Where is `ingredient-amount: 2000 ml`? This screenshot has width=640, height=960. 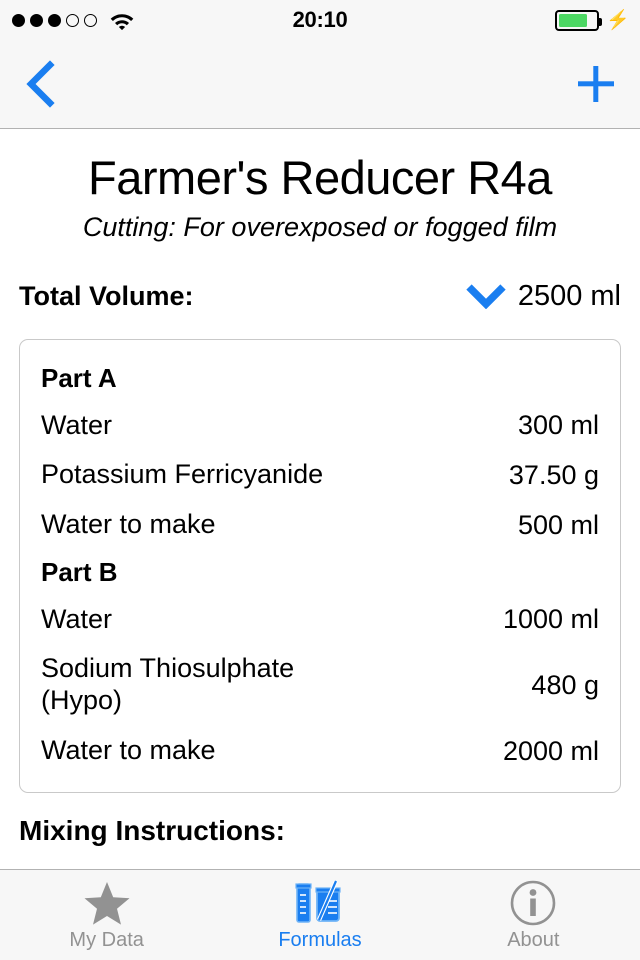
ingredient-amount: 2000 ml is located at coordinates (550, 750).